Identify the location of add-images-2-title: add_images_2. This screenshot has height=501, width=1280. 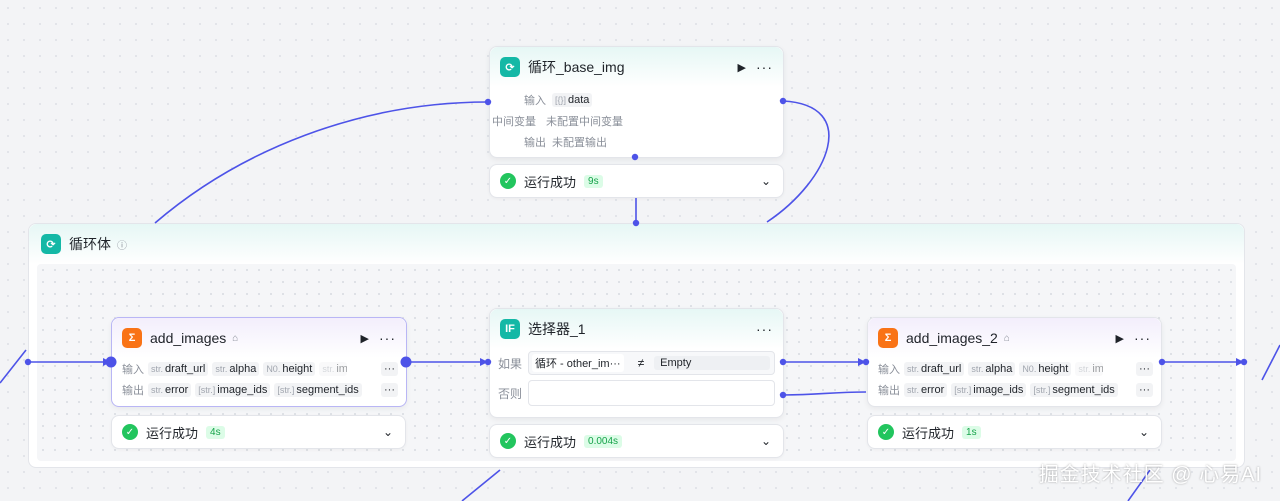
(952, 338).